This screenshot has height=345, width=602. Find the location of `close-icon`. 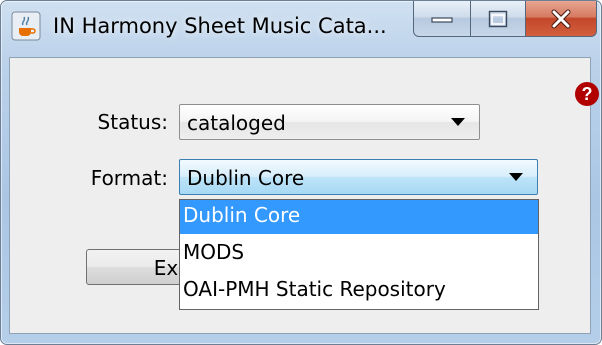

close-icon is located at coordinates (561, 18).